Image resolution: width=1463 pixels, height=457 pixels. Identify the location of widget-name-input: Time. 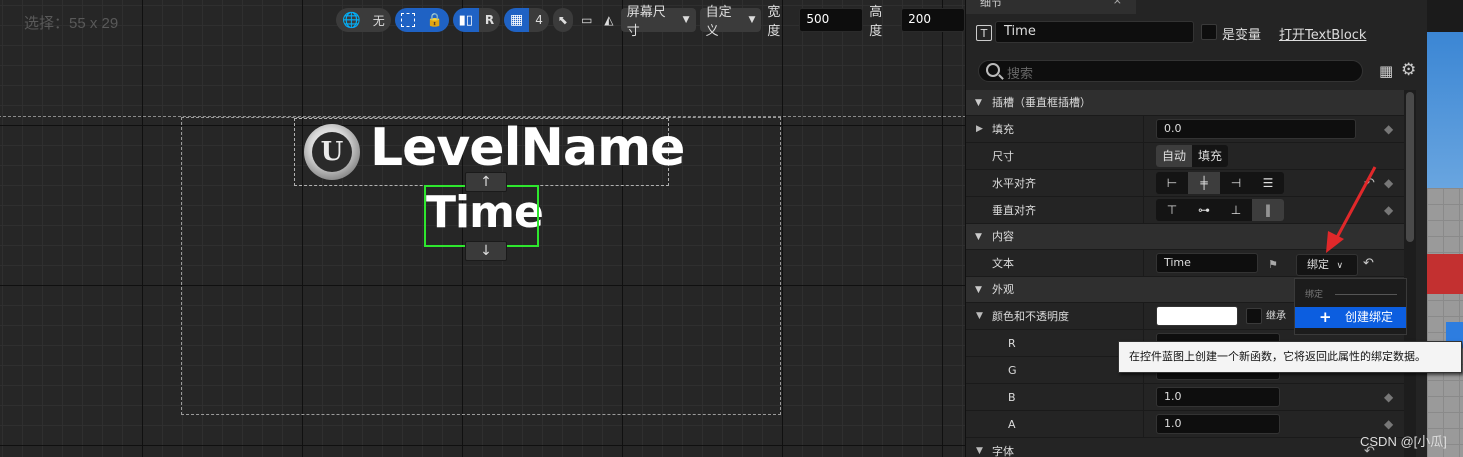
(1094, 32).